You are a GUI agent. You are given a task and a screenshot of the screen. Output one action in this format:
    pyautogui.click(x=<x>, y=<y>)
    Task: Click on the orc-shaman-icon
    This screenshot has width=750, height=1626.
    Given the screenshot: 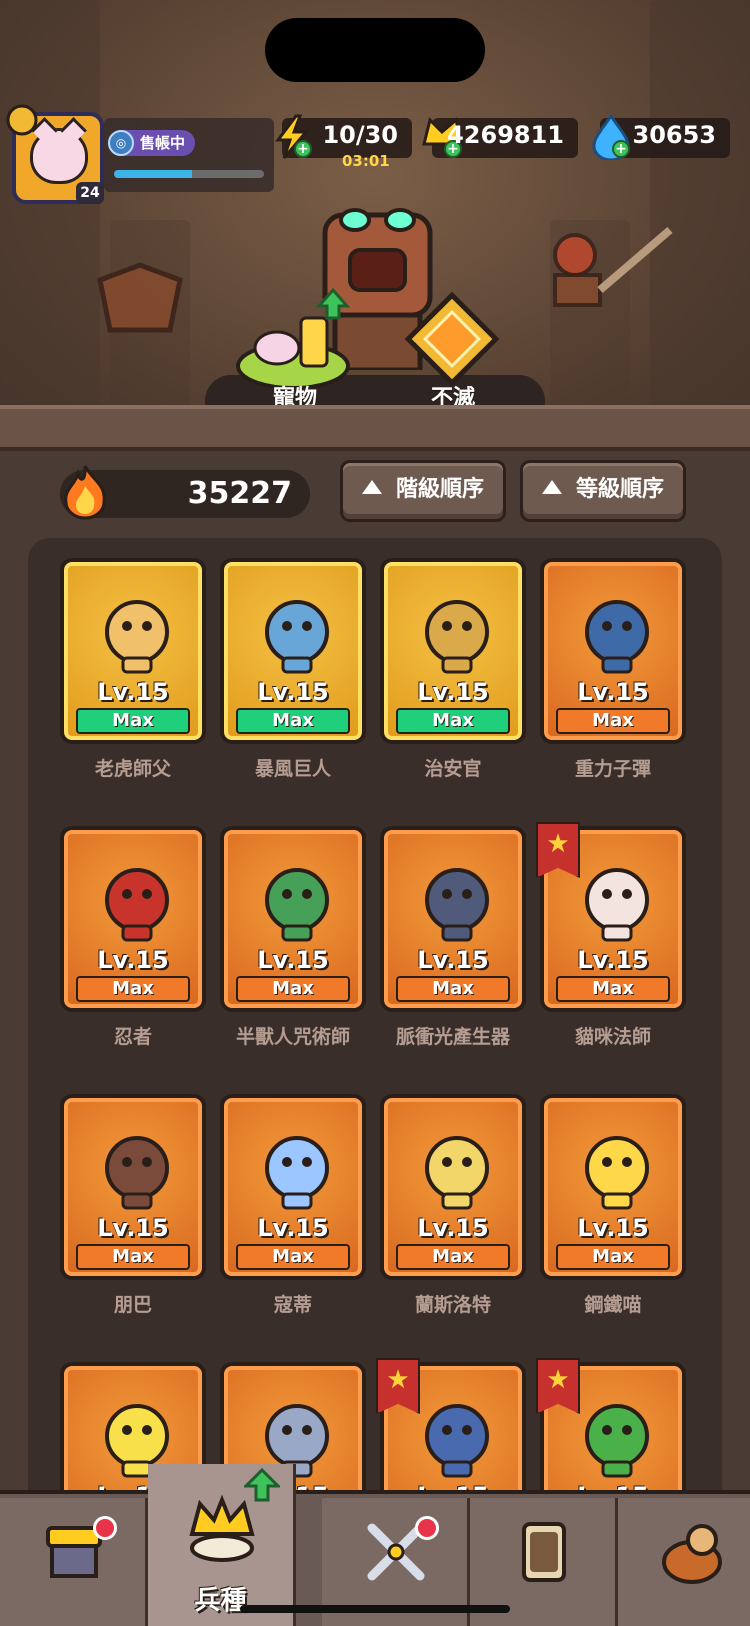 What is the action you would take?
    pyautogui.click(x=297, y=905)
    